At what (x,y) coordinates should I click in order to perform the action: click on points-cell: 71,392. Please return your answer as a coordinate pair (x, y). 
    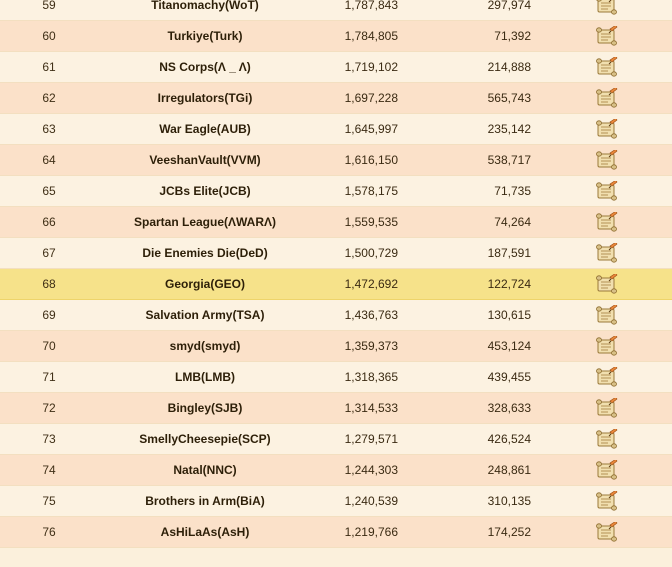
    Looking at the image, I should click on (512, 36).